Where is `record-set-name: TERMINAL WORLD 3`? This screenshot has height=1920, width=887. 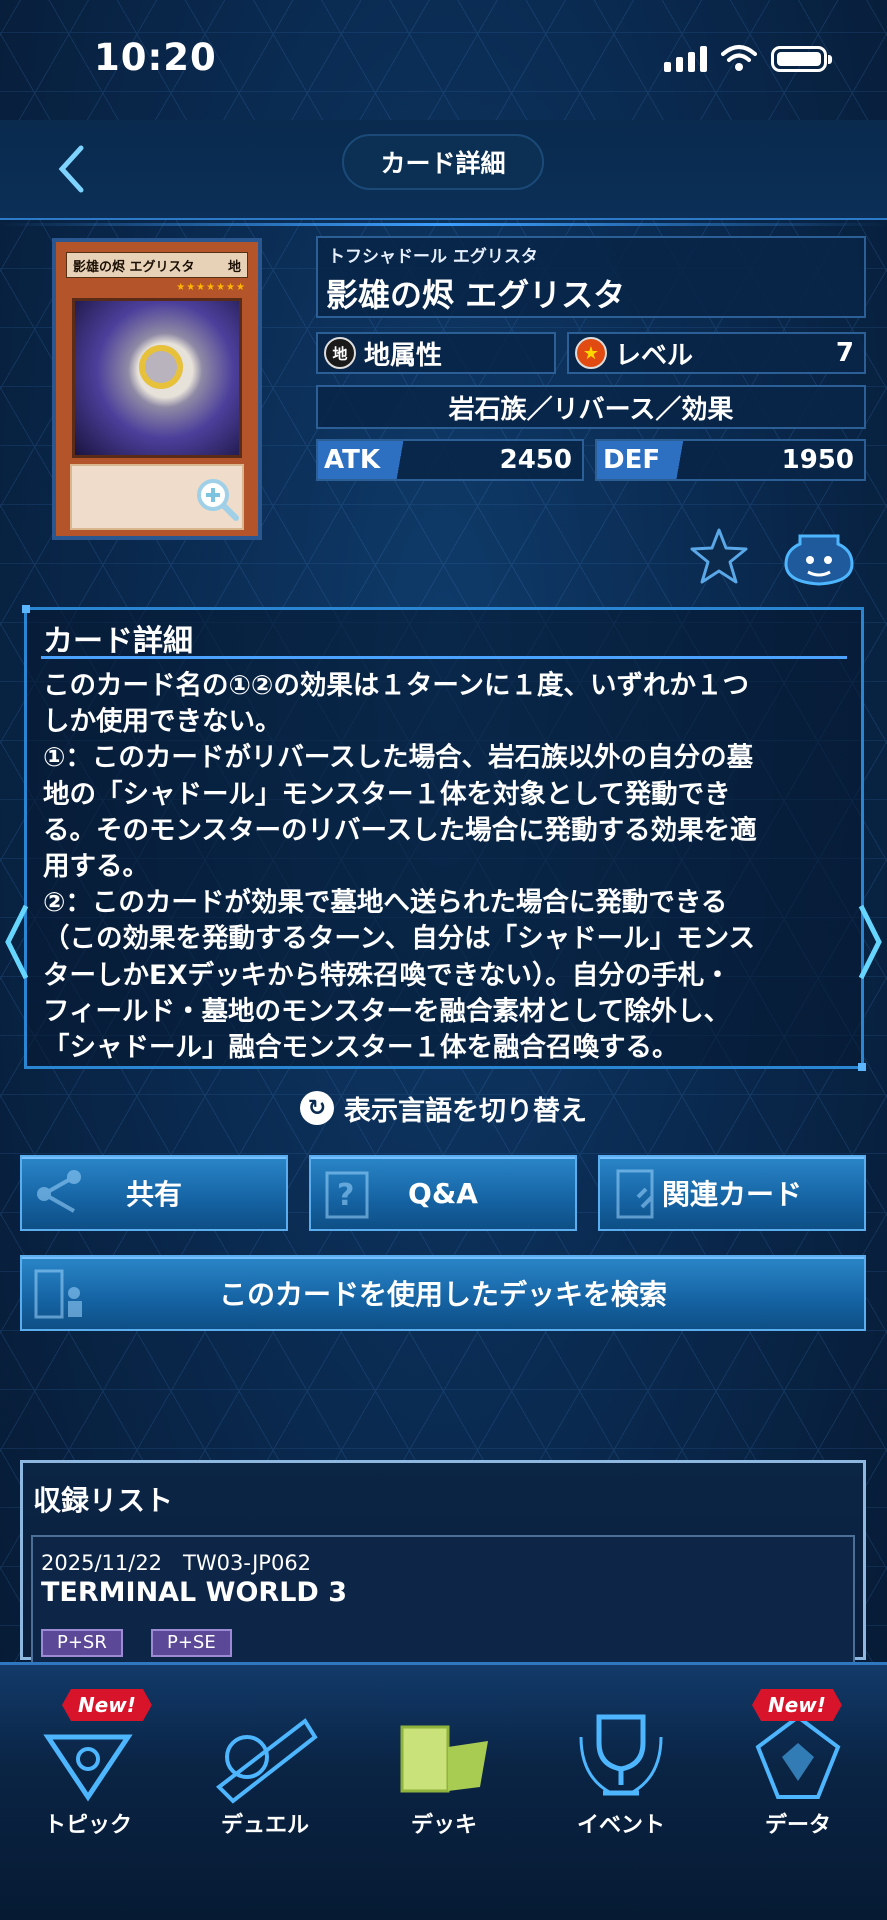
record-set-name: TERMINAL WORLD 3 is located at coordinates (194, 1592).